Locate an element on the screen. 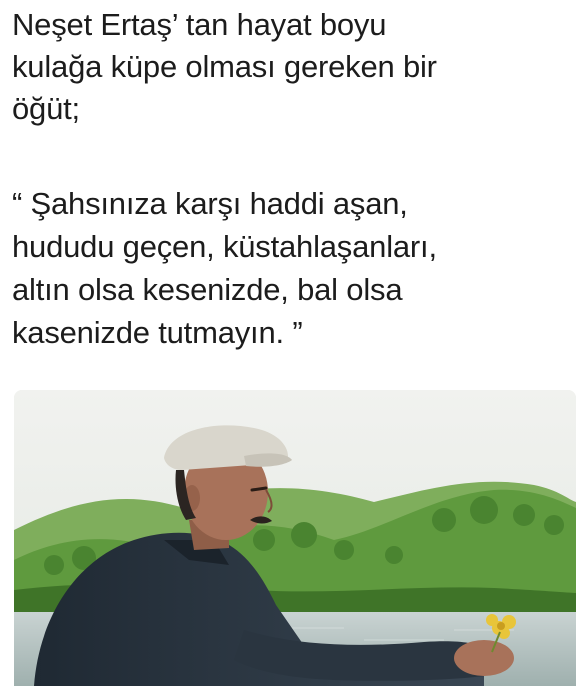 This screenshot has height=686, width=586. man-hand is located at coordinates (484, 658).